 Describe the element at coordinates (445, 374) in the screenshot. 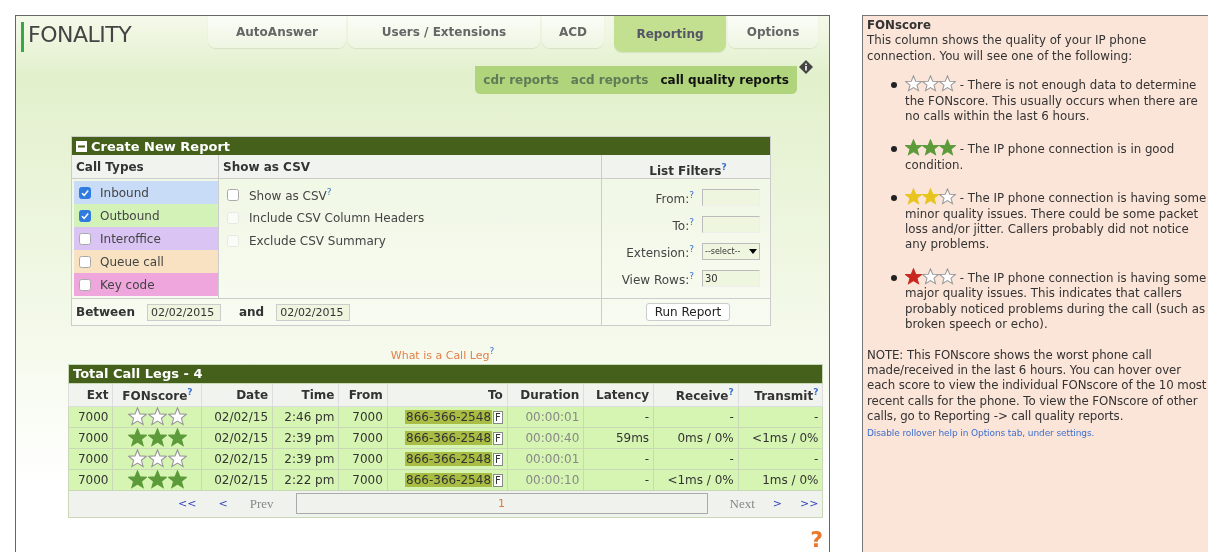

I see `table-title: Total Call Legs - 4` at that location.